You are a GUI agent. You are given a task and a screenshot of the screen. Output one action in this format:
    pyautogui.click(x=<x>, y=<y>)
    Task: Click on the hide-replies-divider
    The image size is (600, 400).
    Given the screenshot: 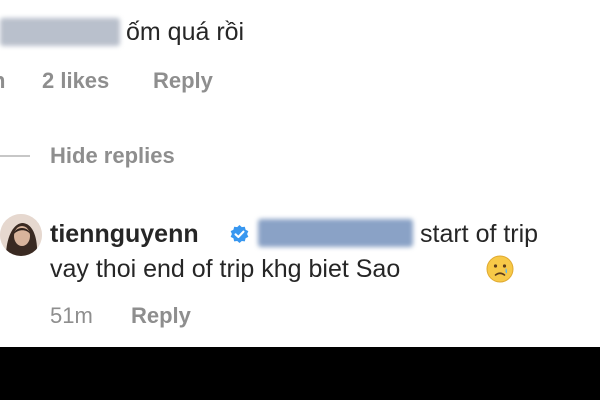 What is the action you would take?
    pyautogui.click(x=15, y=156)
    